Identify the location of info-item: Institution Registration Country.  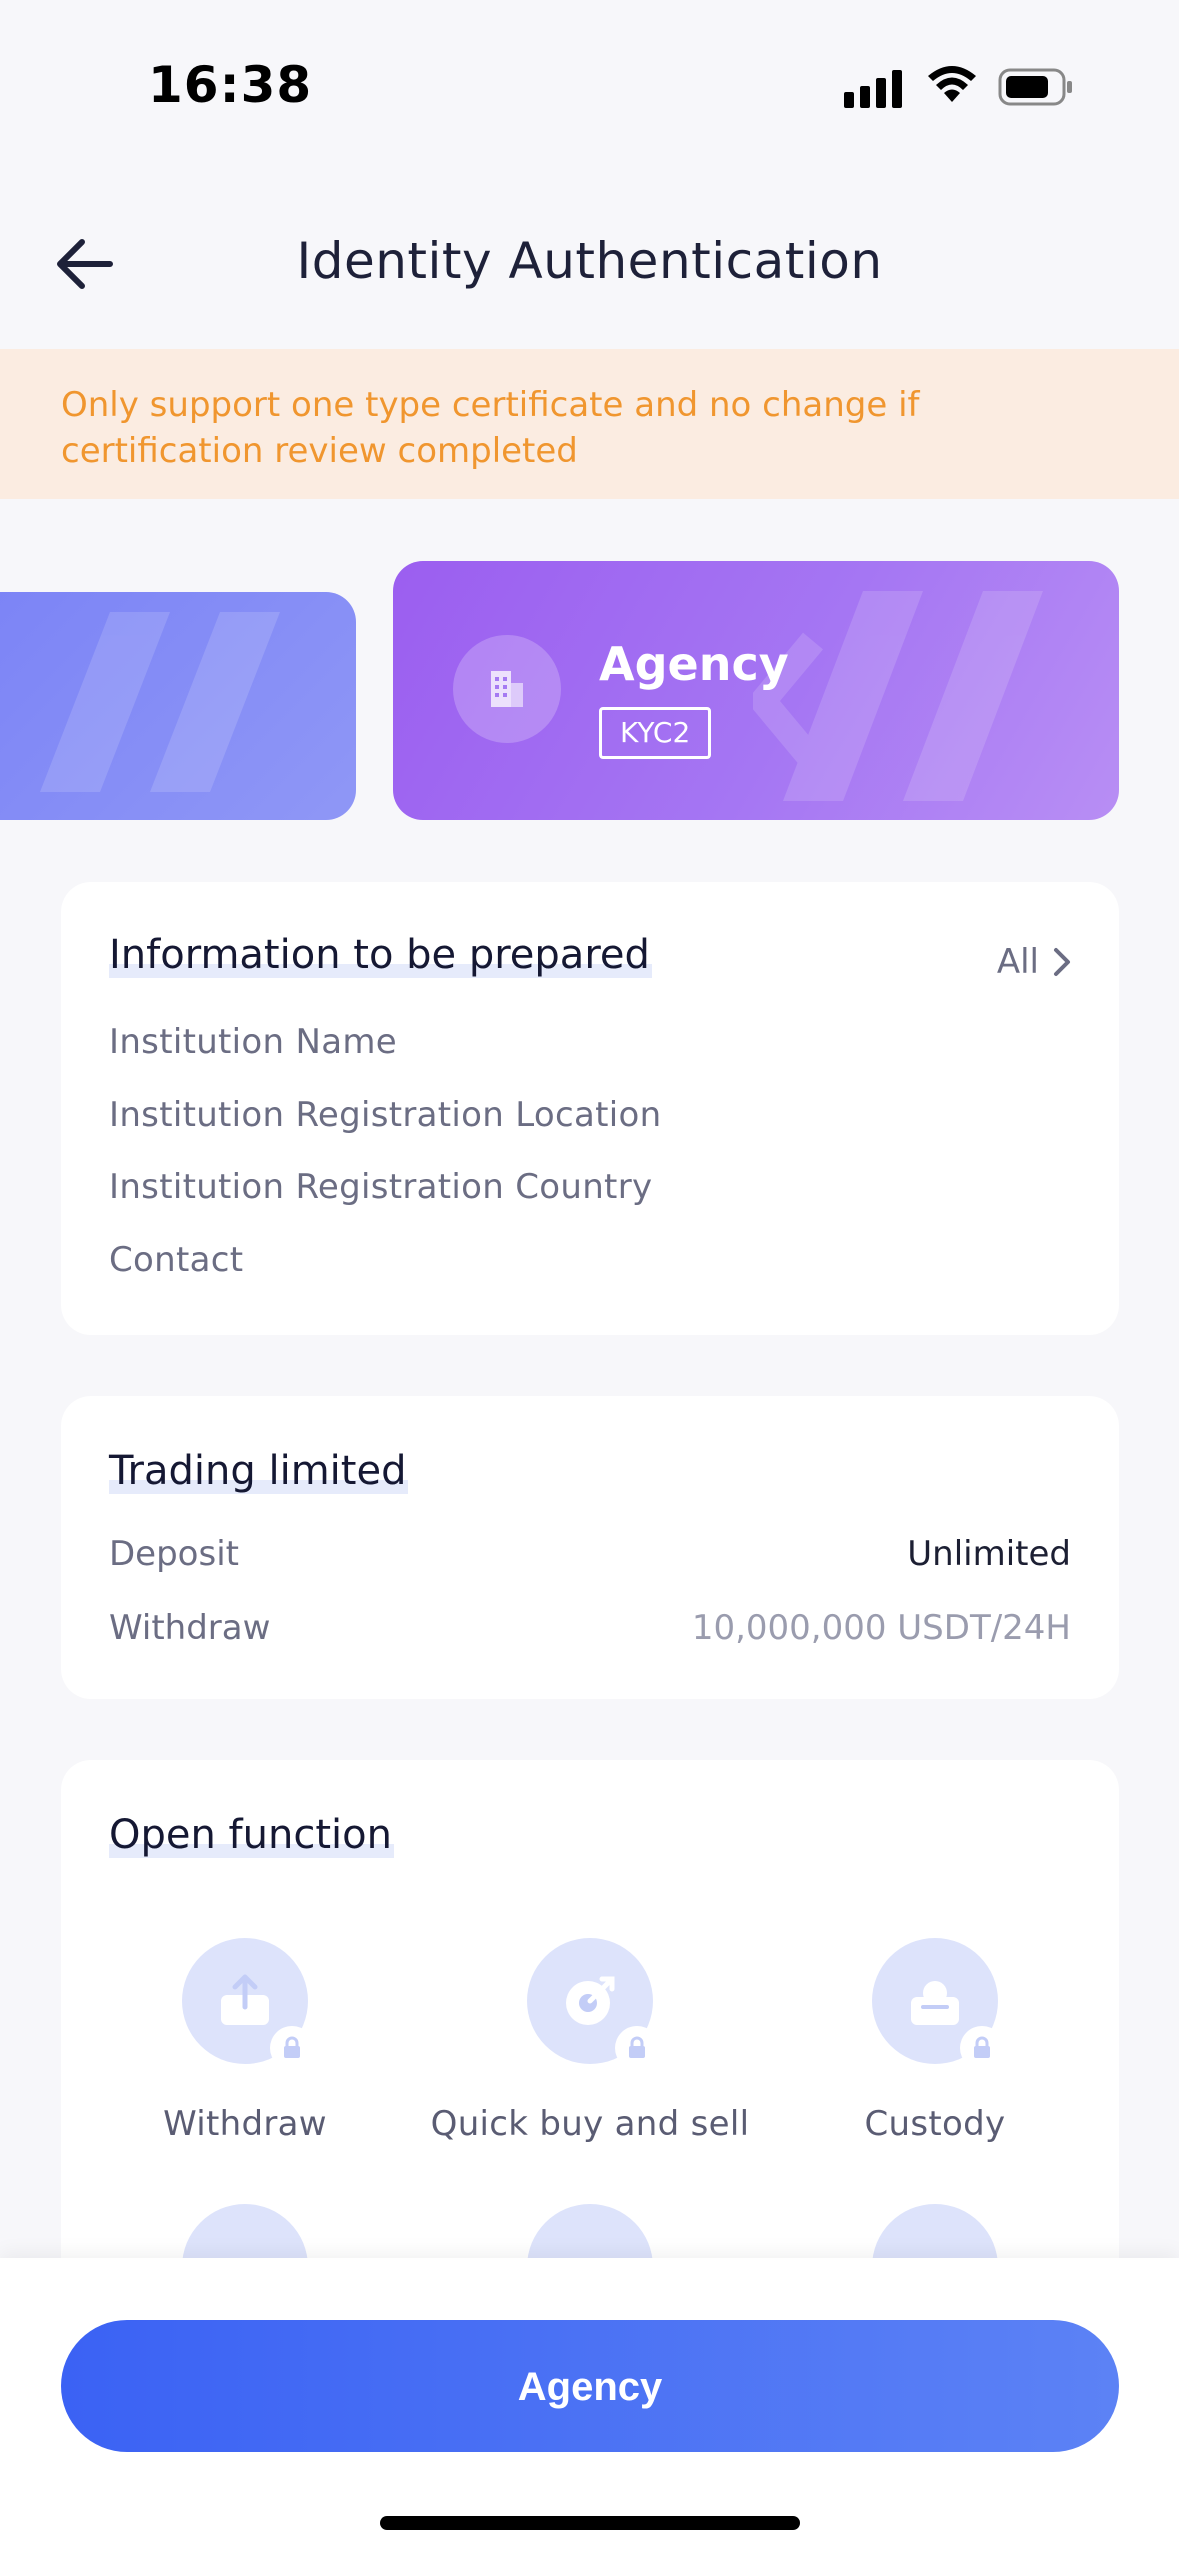
(381, 1187).